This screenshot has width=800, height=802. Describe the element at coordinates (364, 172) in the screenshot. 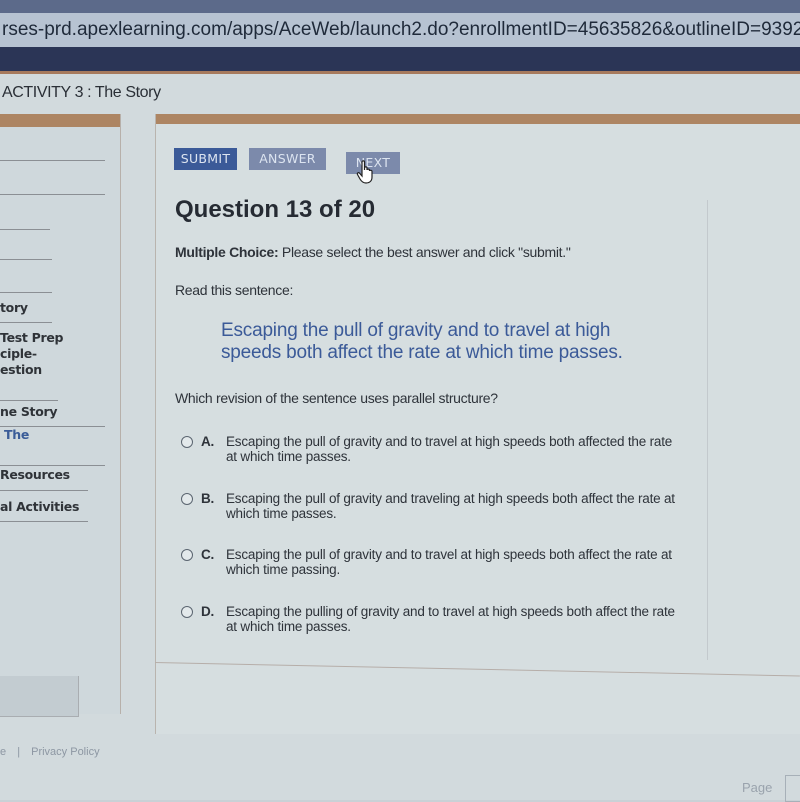

I see `hand-cursor-icon` at that location.